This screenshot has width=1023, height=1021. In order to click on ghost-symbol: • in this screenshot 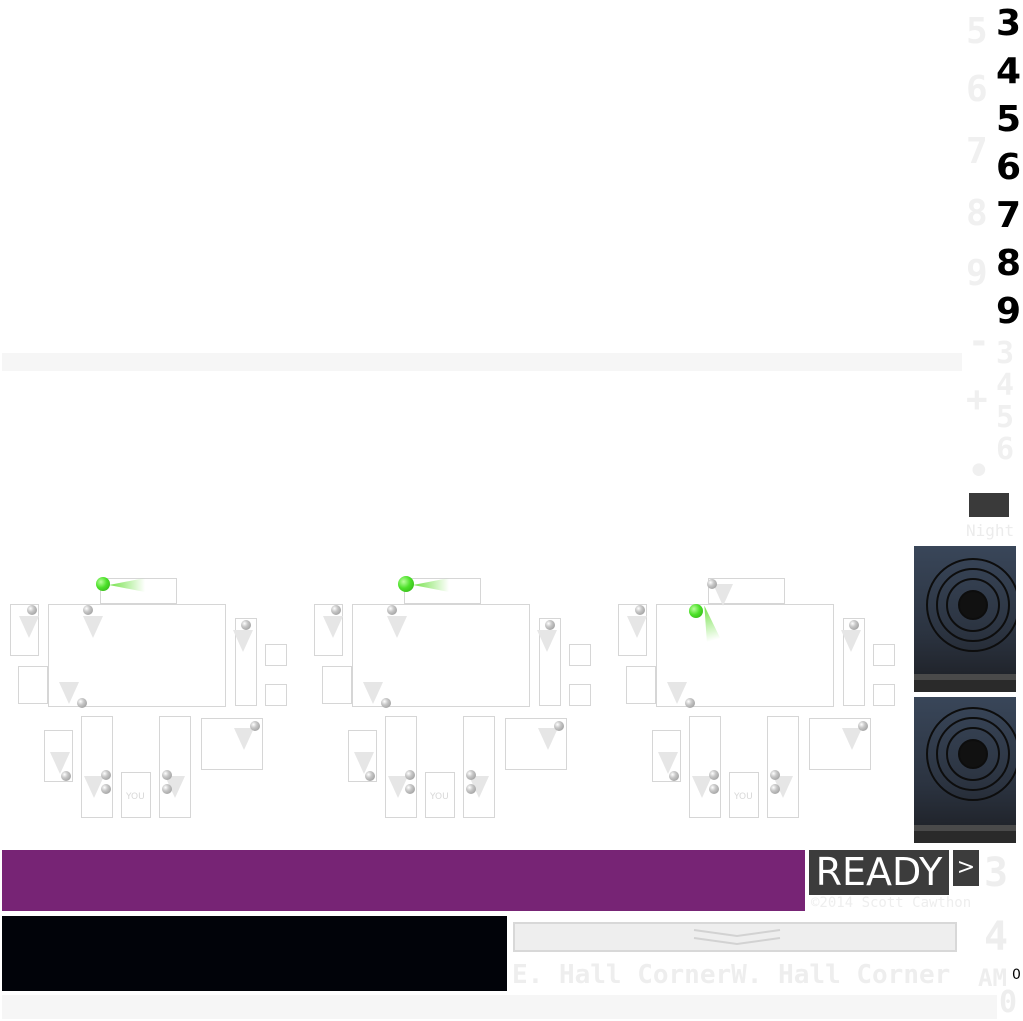, I will do `click(979, 471)`.